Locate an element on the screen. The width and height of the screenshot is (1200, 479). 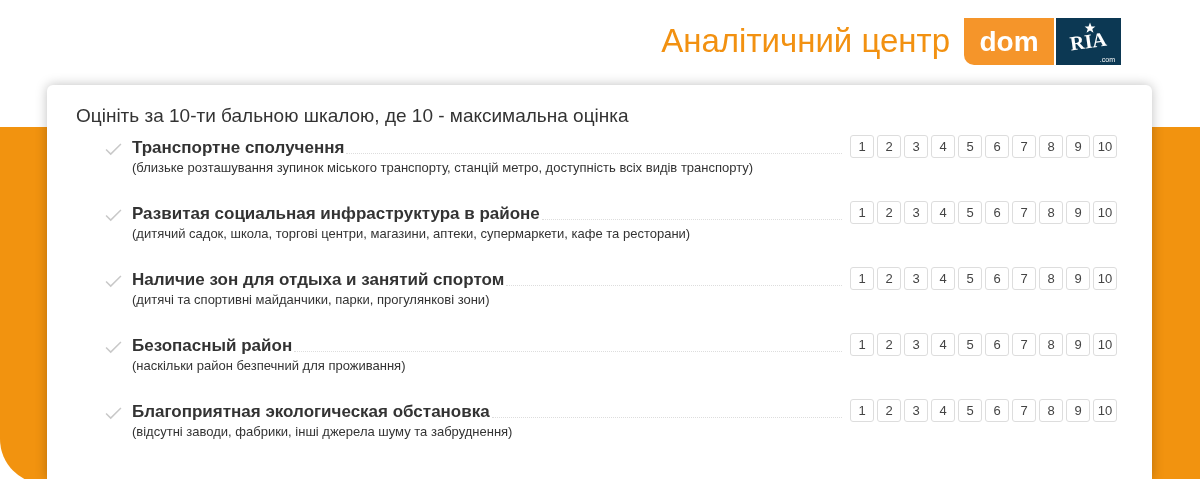
criterion-note: (близьке розташування зупинок міського транспорту, станцій метро, доступність всіх видів транспорту) is located at coordinates (443, 167).